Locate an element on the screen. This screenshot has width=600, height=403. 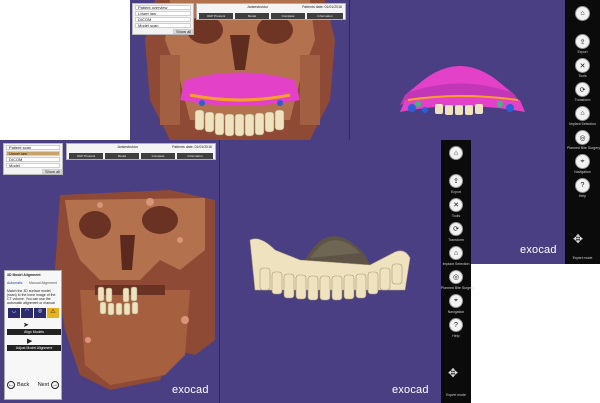
back-help-icon: ? is located at coordinates (582, 185).